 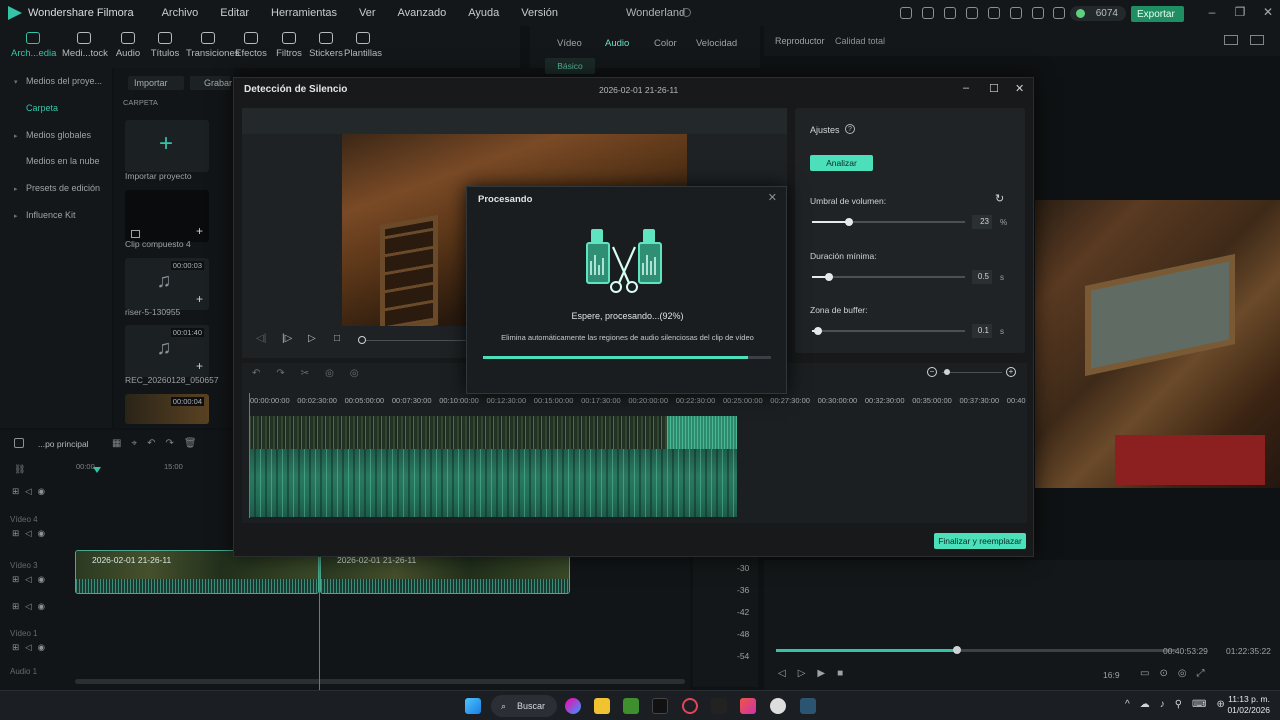 What do you see at coordinates (631, 706) in the screenshot?
I see `minecraft-icon` at bounding box center [631, 706].